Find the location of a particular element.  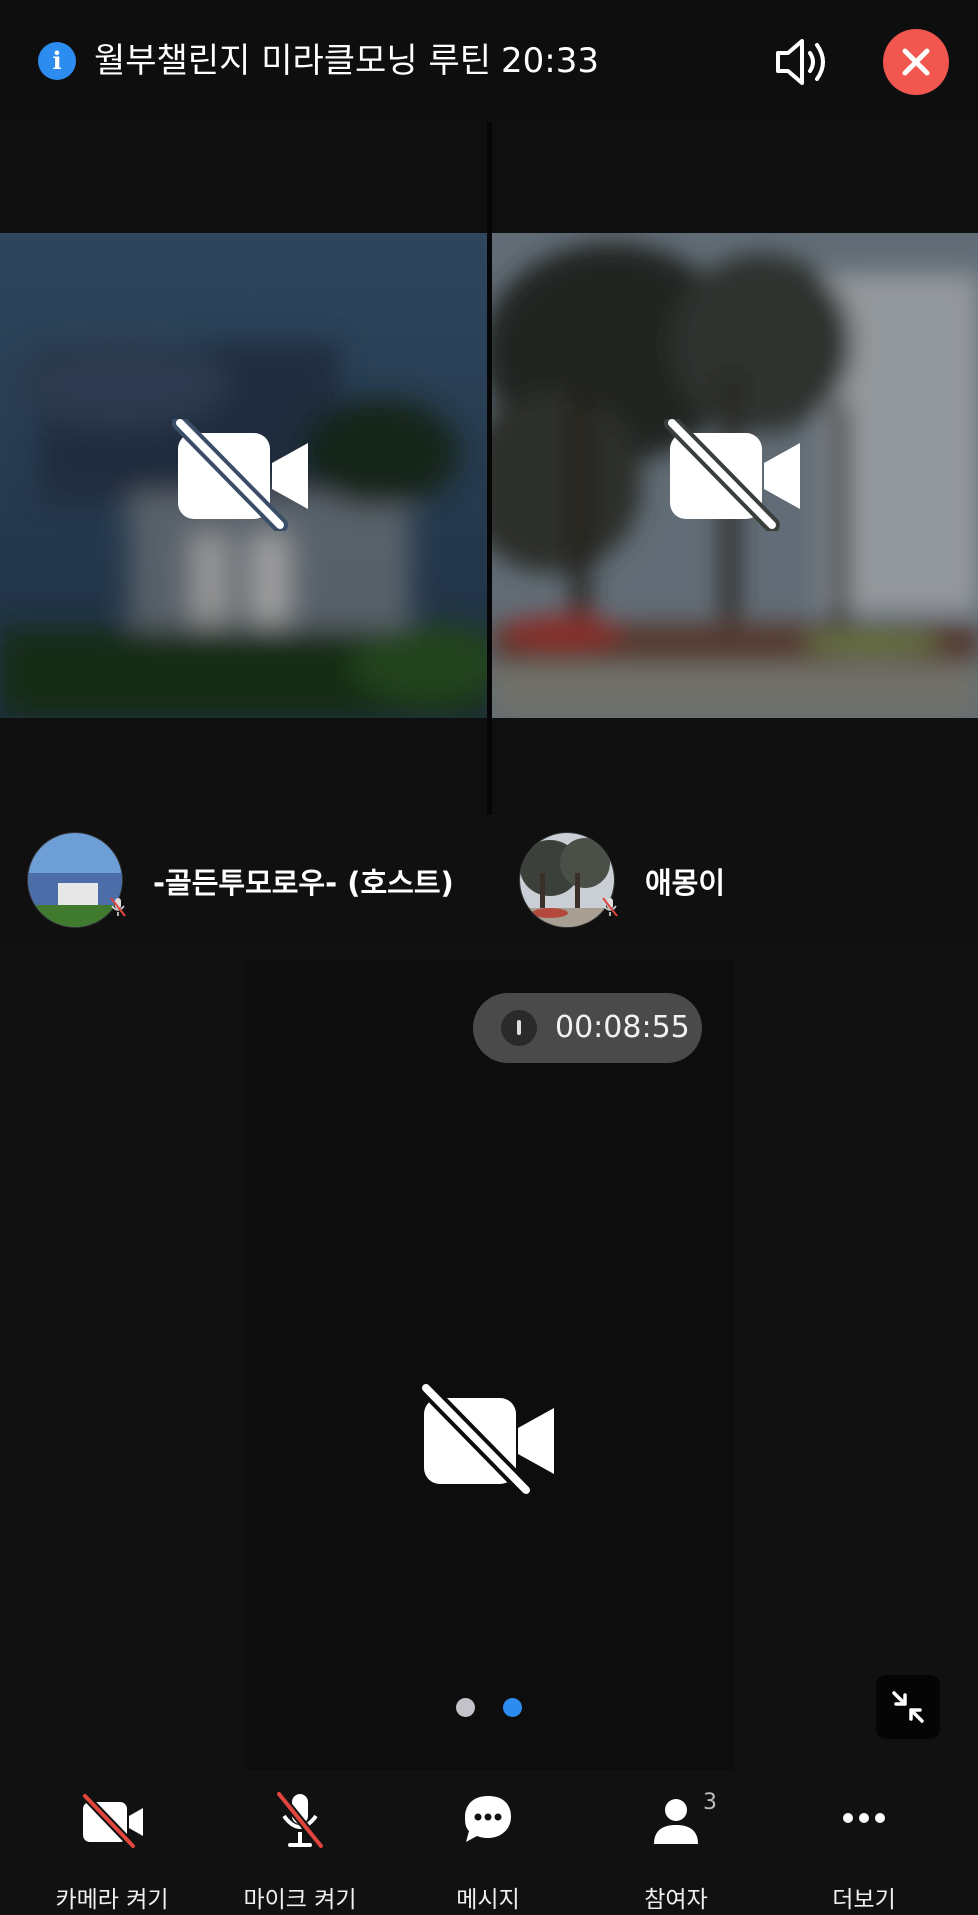

chat-label: 메시지 is located at coordinates (488, 1900).